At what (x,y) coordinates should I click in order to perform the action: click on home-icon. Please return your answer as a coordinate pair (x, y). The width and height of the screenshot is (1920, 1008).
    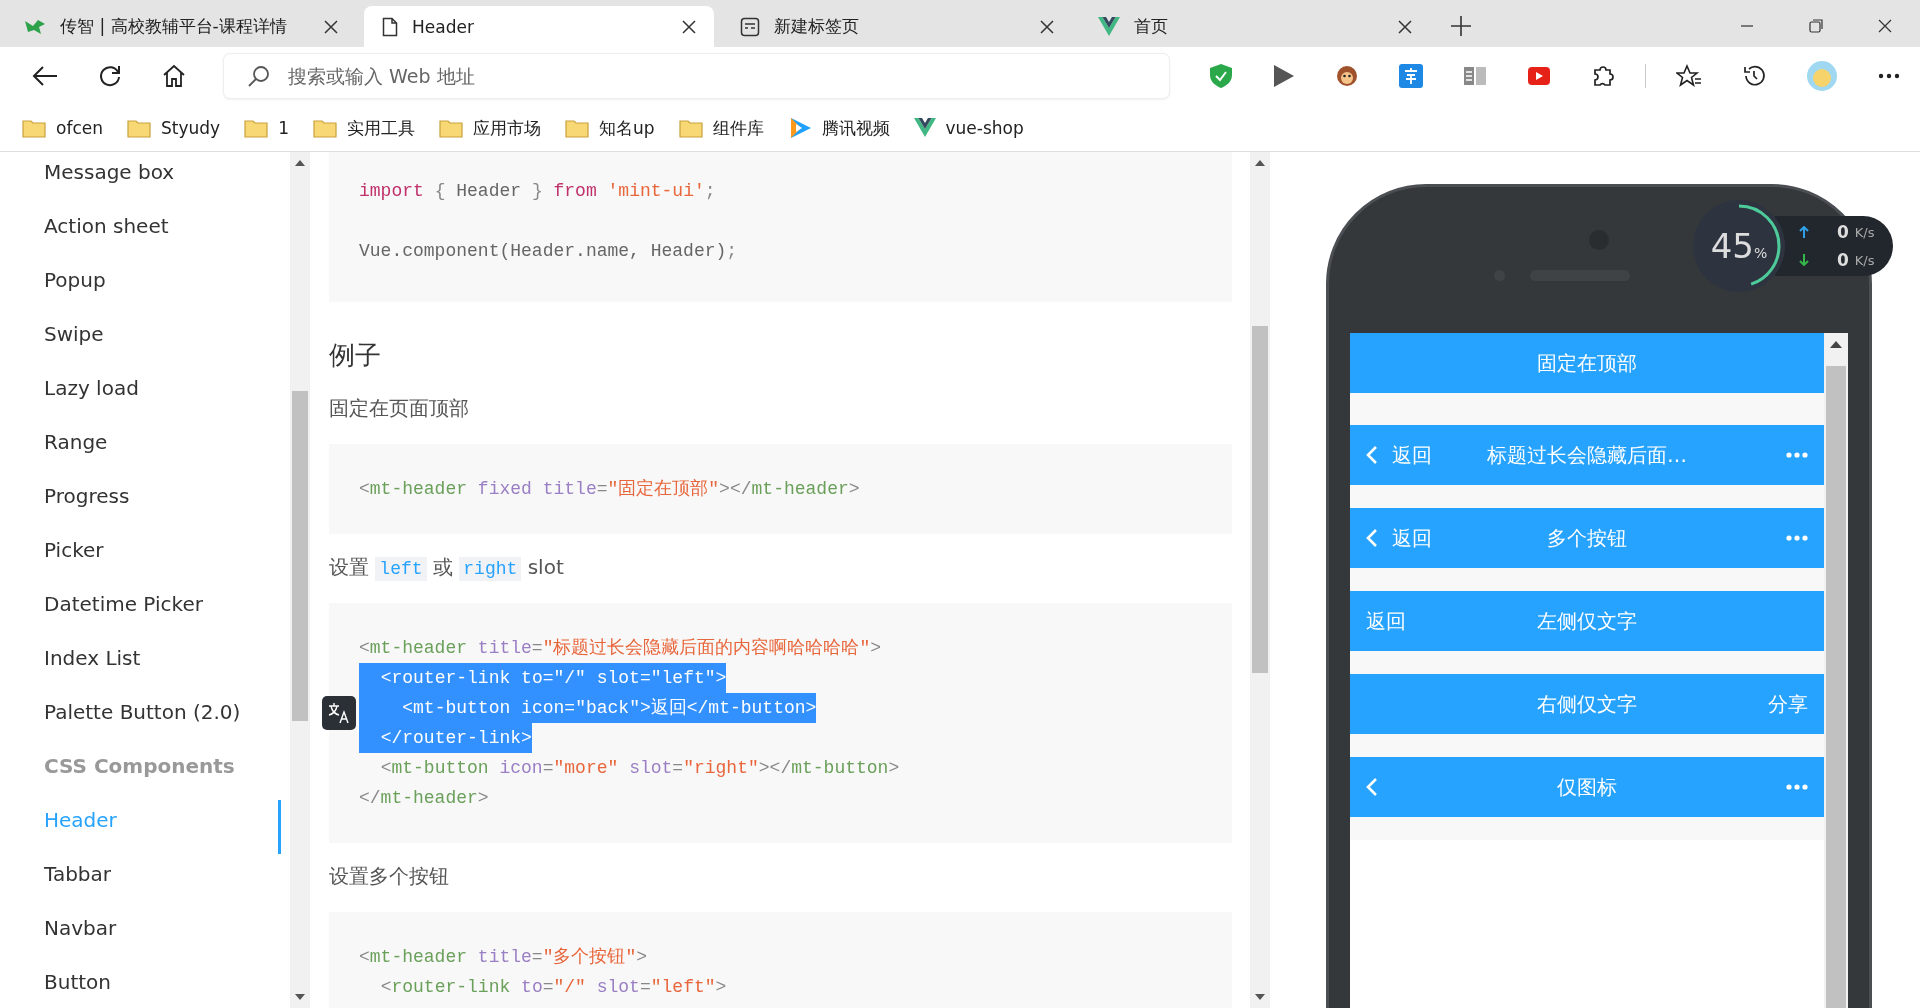
    Looking at the image, I should click on (174, 76).